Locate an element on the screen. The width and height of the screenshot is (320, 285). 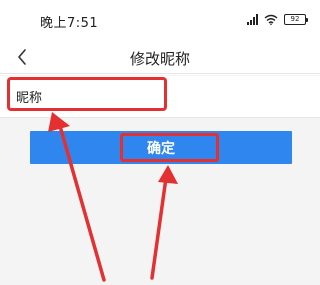
nav-bar: 修改昵称 is located at coordinates (160, 57).